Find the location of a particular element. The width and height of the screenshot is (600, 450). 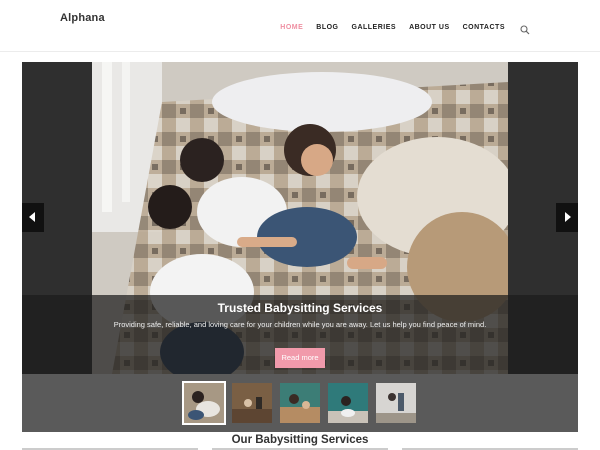

slide-title: Trusted Babysitting Services is located at coordinates (300, 308).